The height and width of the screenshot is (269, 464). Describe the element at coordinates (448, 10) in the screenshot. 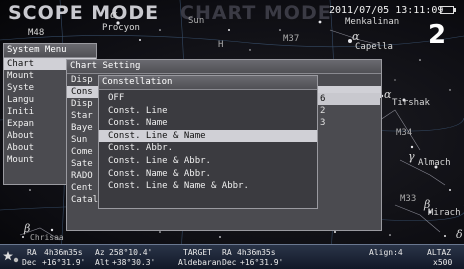

I see `battery-icon` at that location.